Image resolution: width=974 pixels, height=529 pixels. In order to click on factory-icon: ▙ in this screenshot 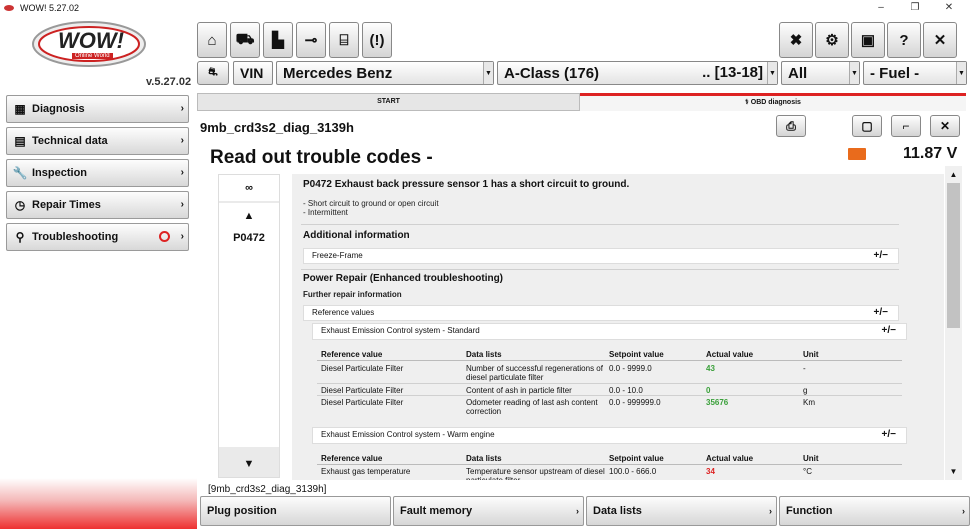, I will do `click(278, 40)`.